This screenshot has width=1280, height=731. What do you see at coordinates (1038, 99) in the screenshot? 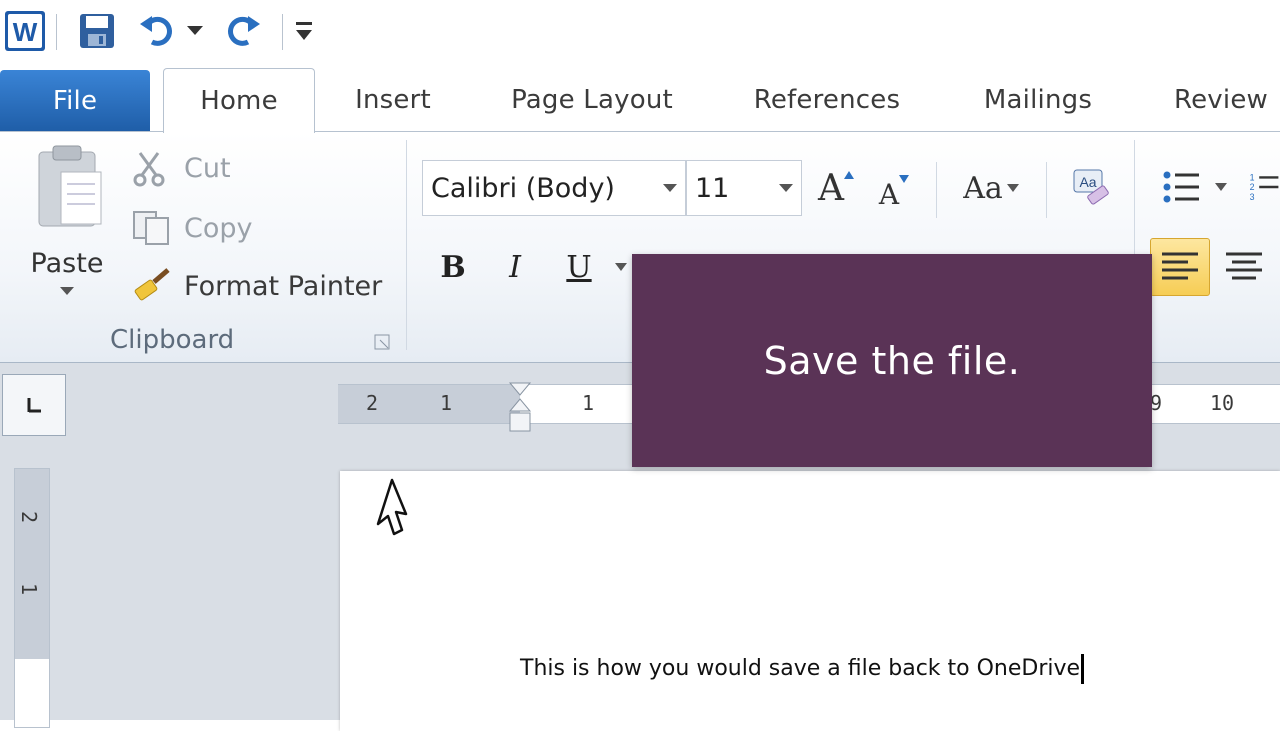
I see `tab-mailings: Mailings` at bounding box center [1038, 99].